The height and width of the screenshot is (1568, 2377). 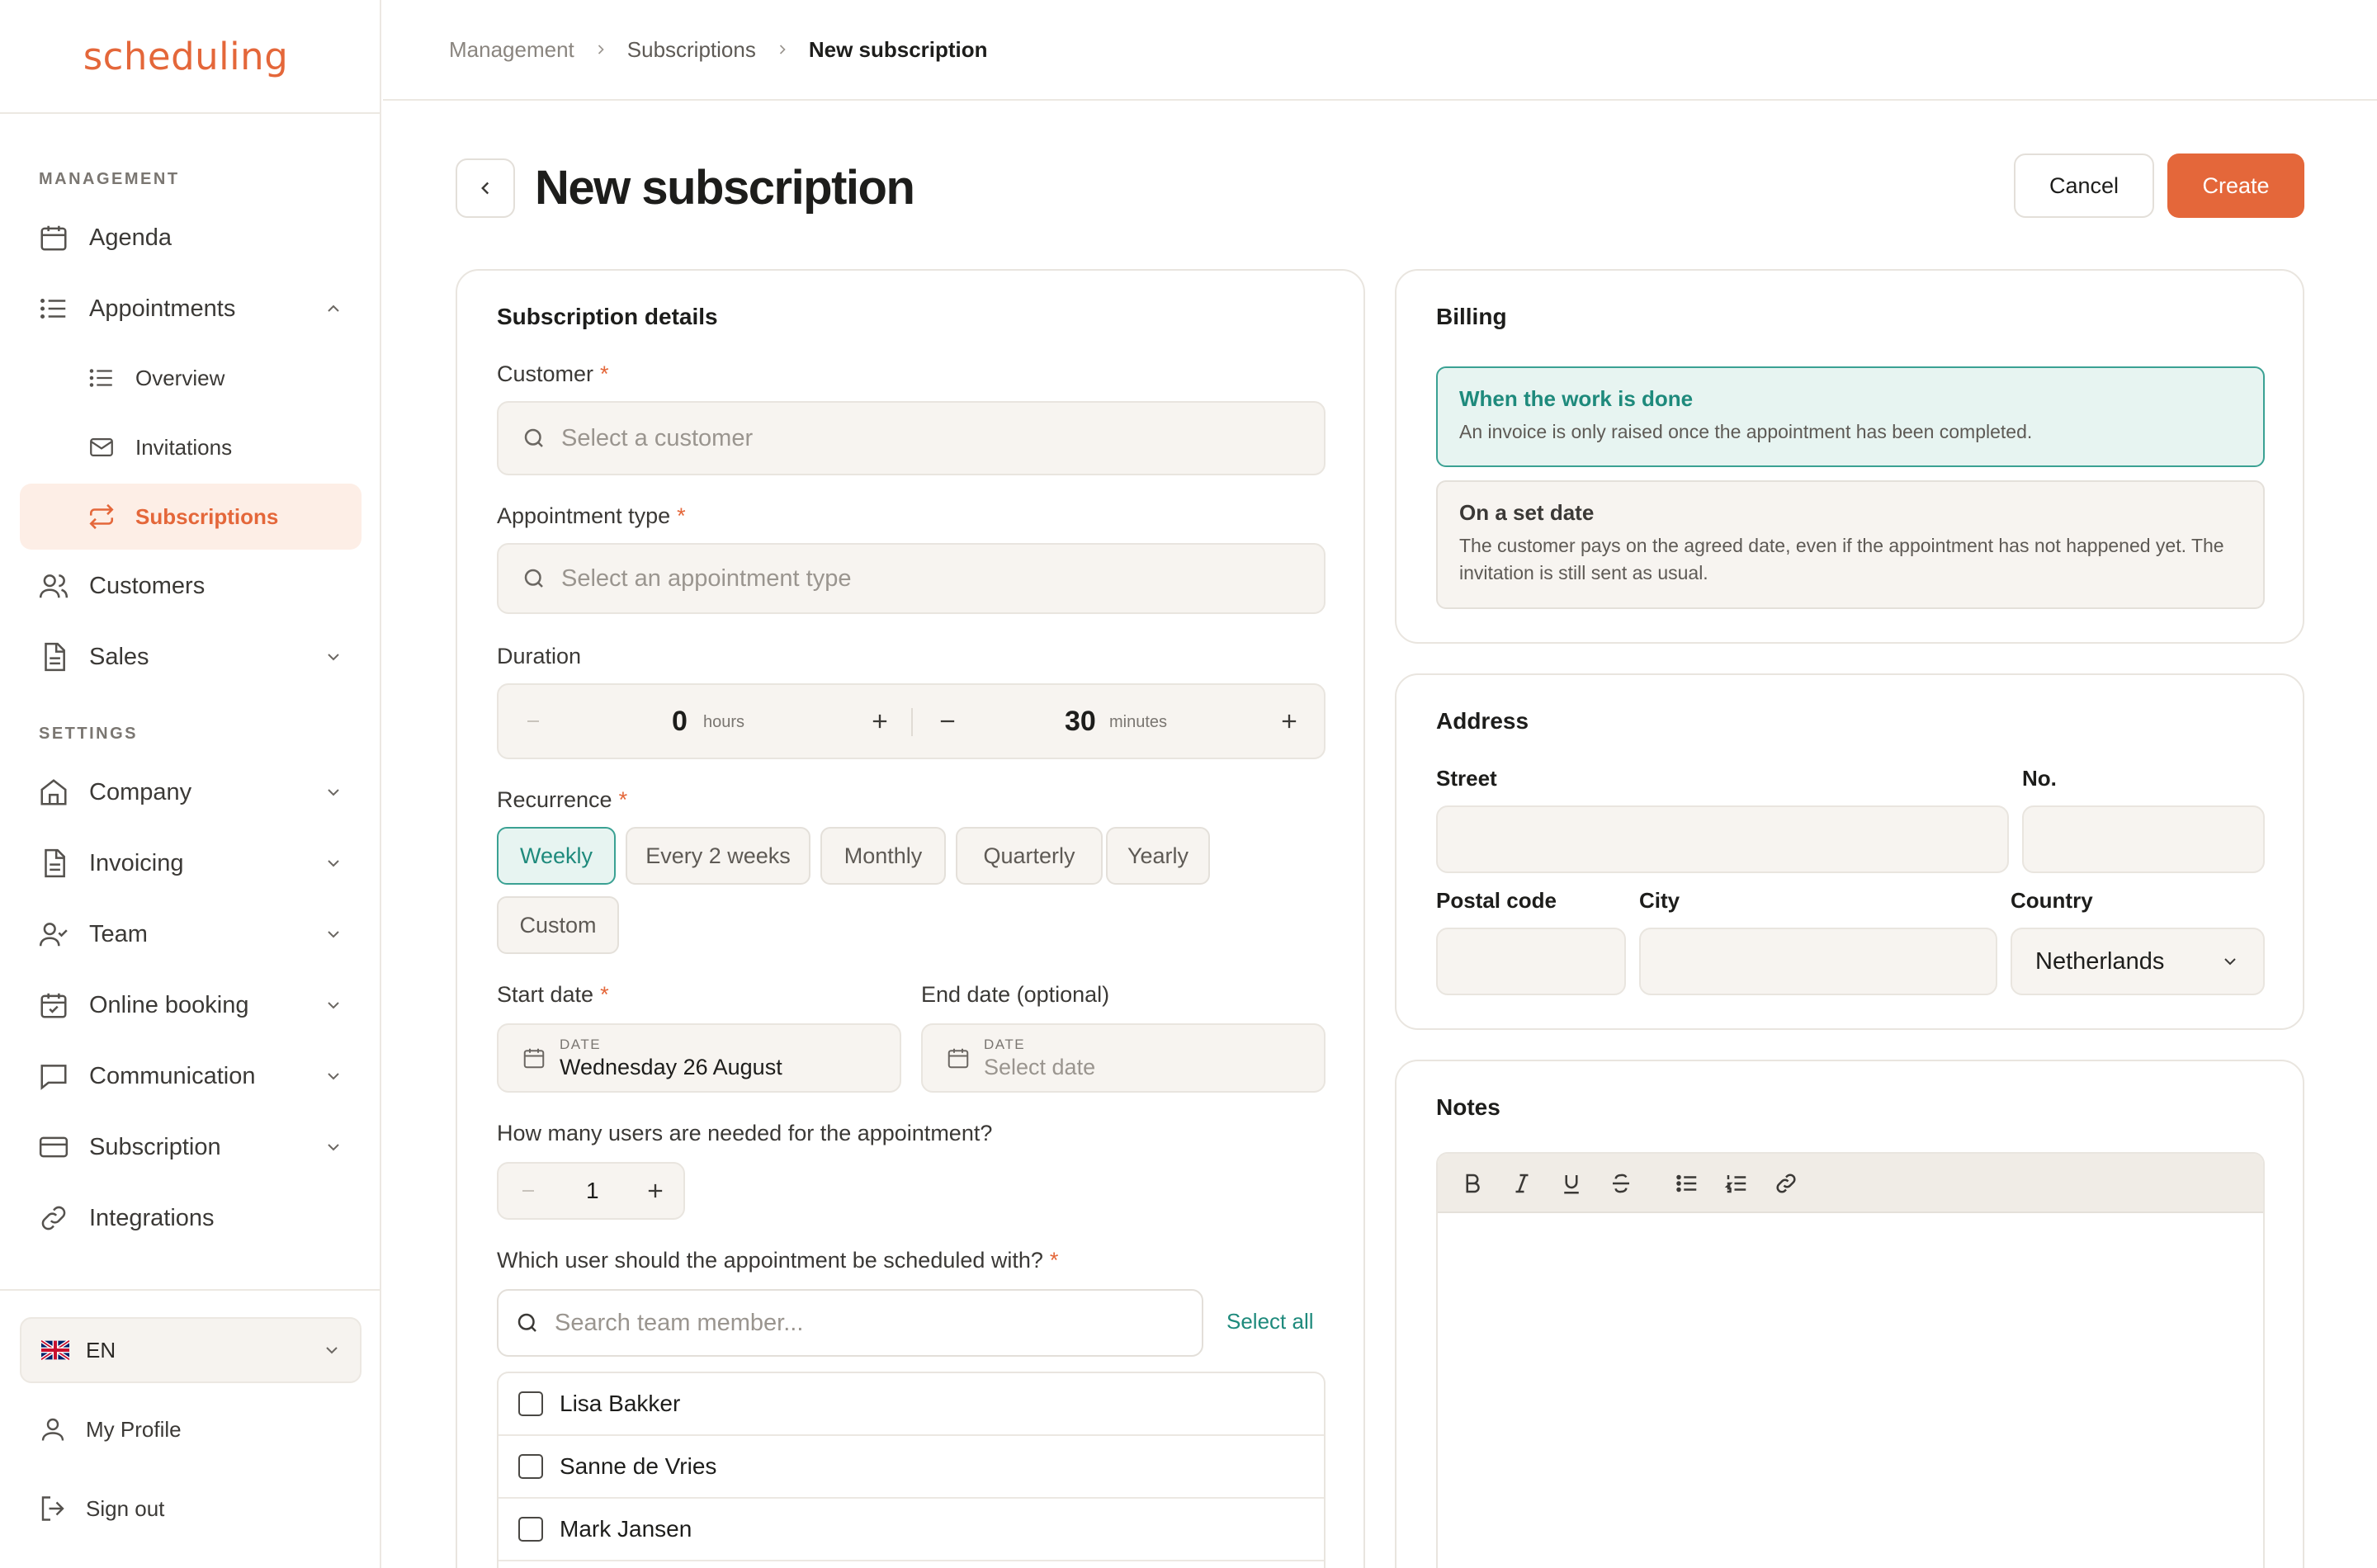 I want to click on recurrence-weekly: Weekly, so click(x=556, y=856).